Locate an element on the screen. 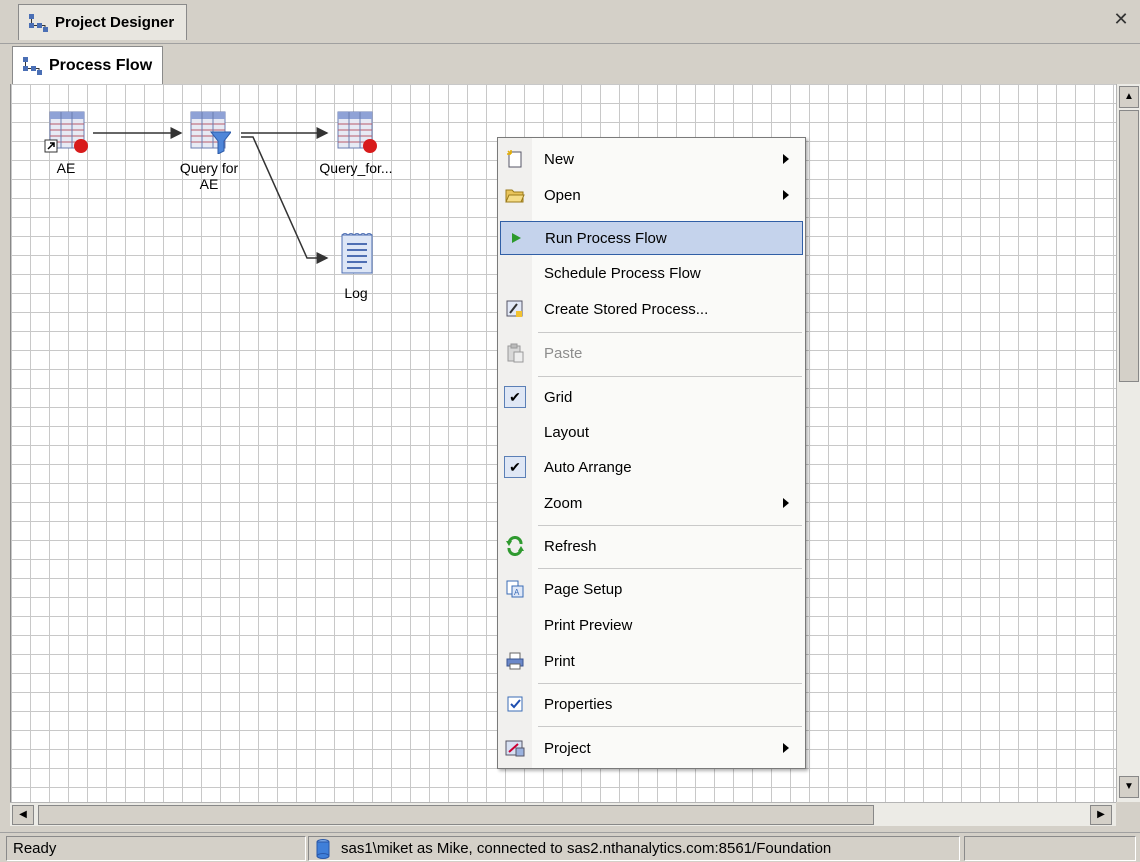 This screenshot has height=862, width=1140. server-icon is located at coordinates (323, 848).